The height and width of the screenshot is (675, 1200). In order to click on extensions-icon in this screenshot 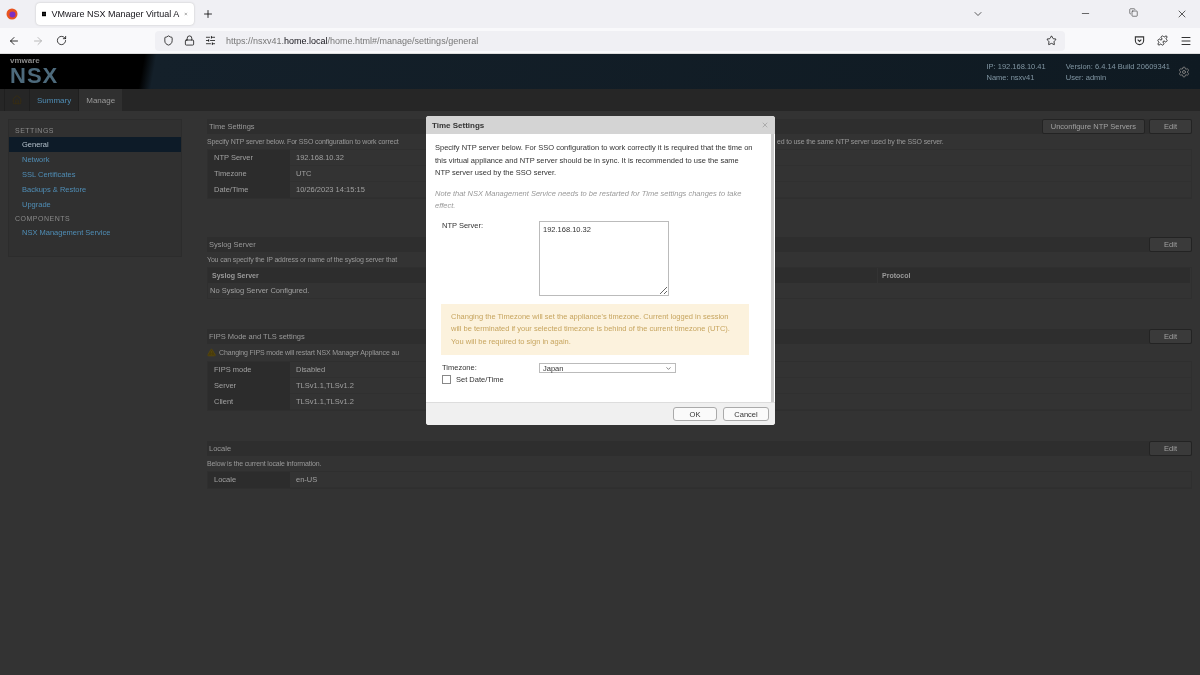, I will do `click(1162, 40)`.